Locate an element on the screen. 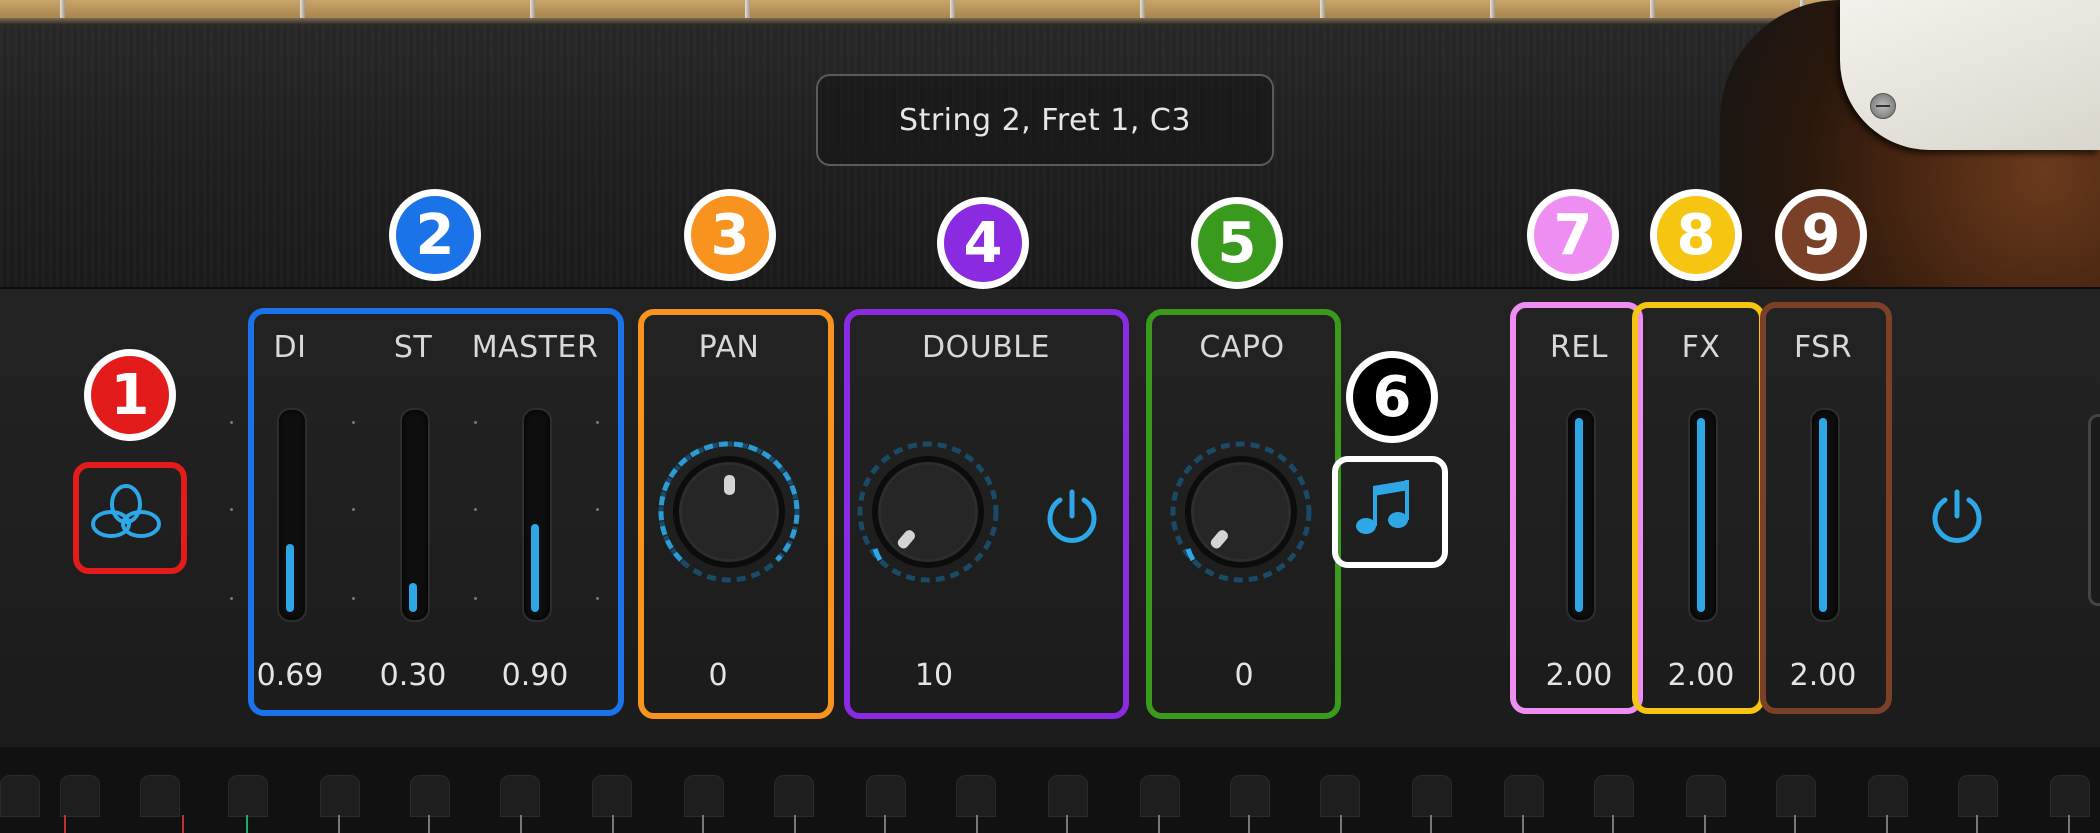 This screenshot has height=833, width=2100. keyboard-strip is located at coordinates (1050, 790).